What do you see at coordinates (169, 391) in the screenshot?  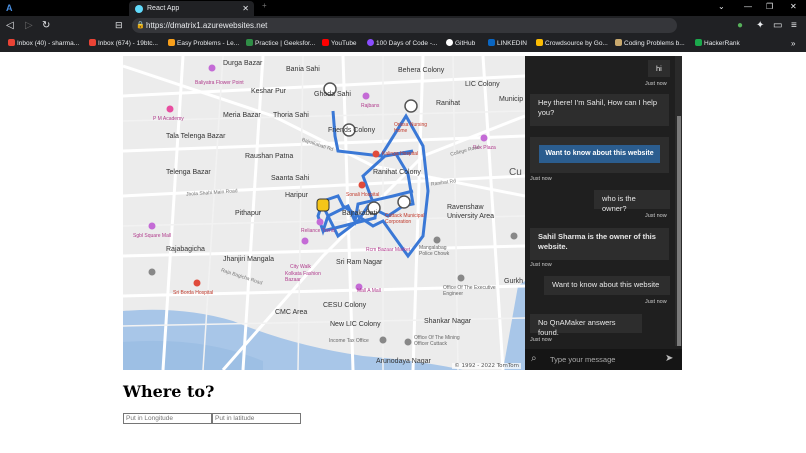 I see `page-heading: Where to?` at bounding box center [169, 391].